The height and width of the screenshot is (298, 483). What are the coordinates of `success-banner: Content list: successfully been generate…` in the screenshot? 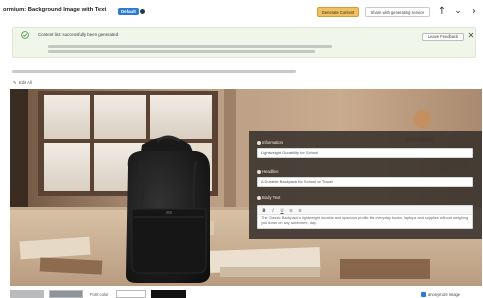 It's located at (244, 42).